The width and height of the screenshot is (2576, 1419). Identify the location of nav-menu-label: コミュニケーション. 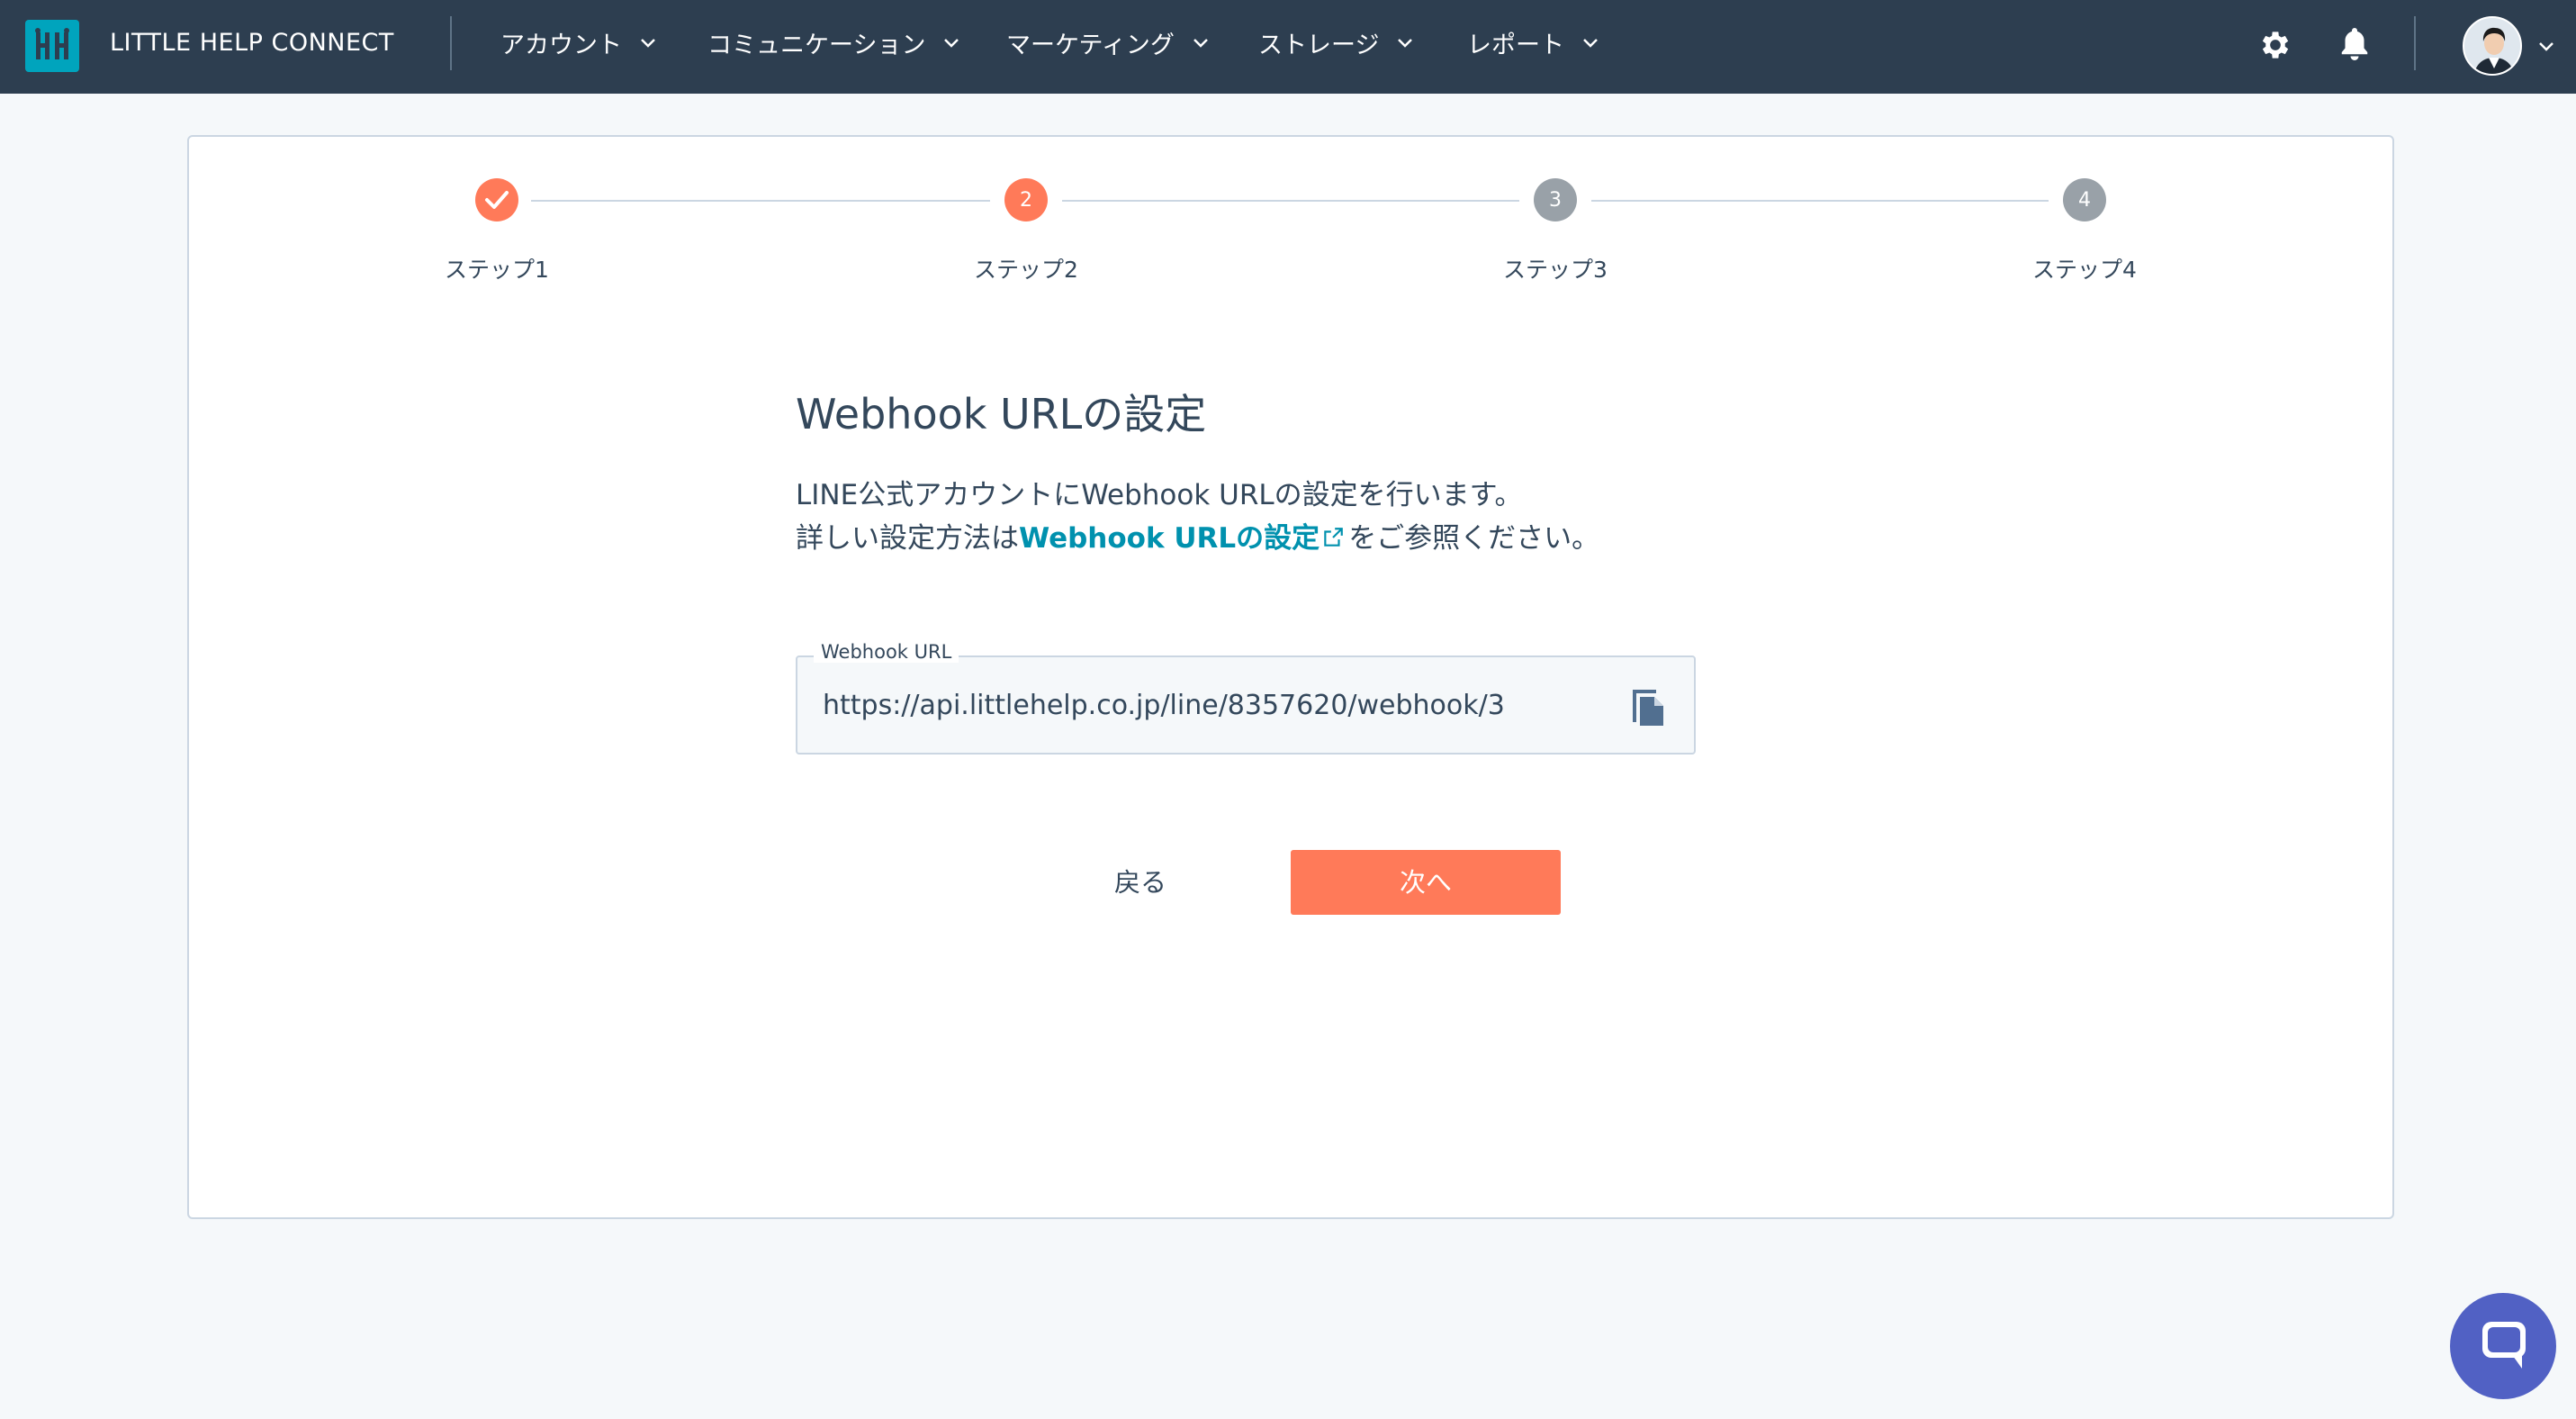
(816, 45).